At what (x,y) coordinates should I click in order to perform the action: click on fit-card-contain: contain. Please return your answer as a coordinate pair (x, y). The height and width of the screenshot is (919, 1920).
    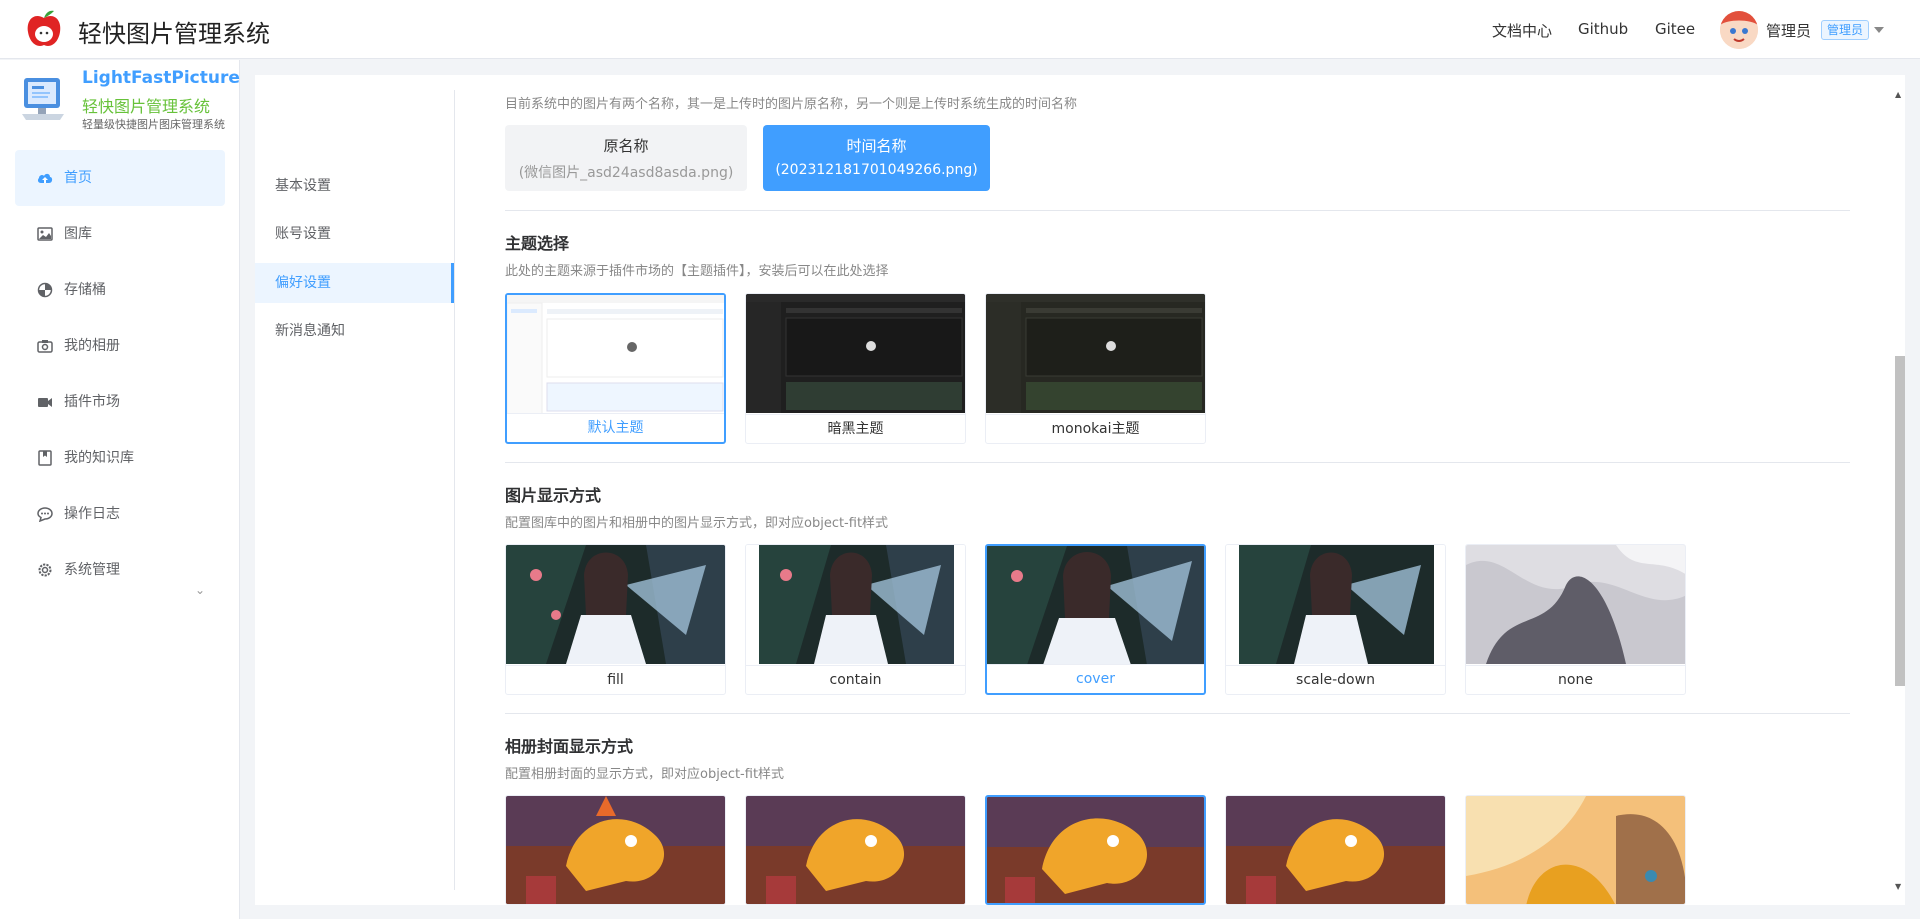
    Looking at the image, I should click on (855, 619).